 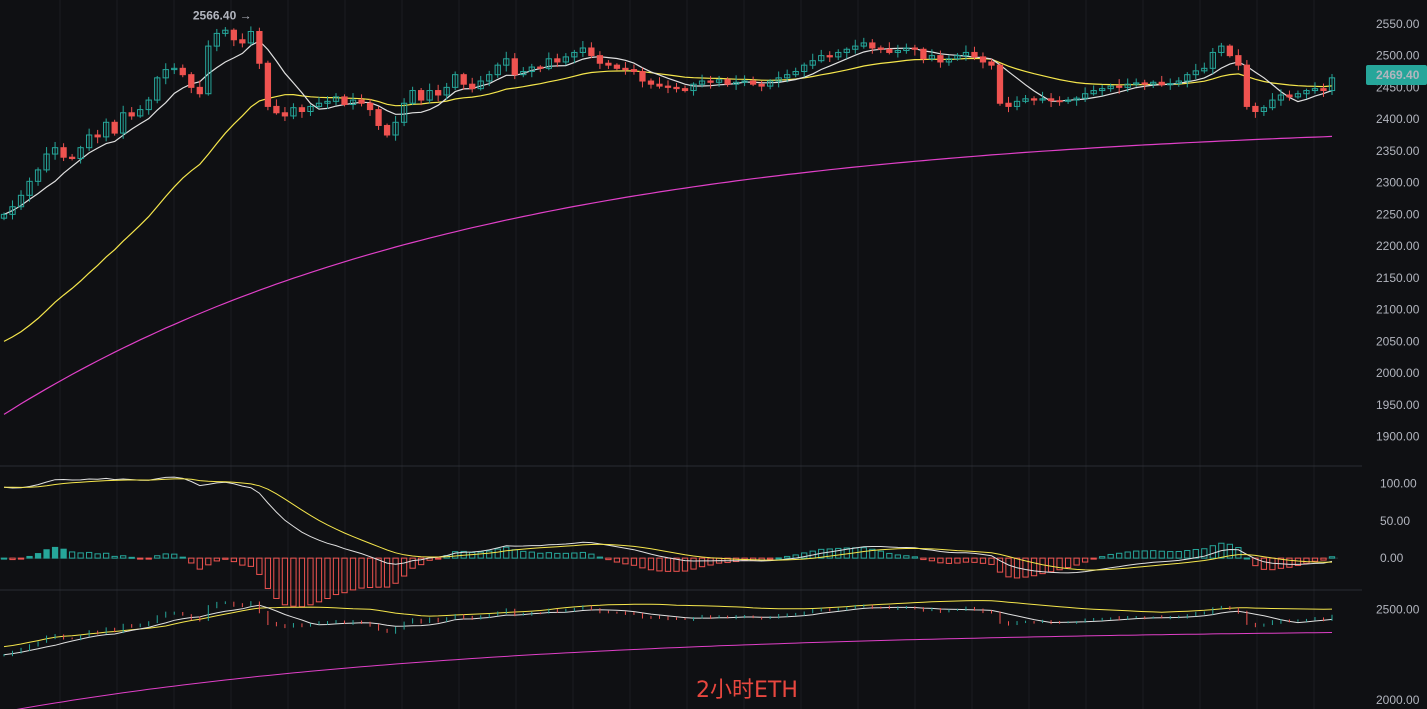 I want to click on price-tick-label: 1950.00, so click(x=1398, y=405).